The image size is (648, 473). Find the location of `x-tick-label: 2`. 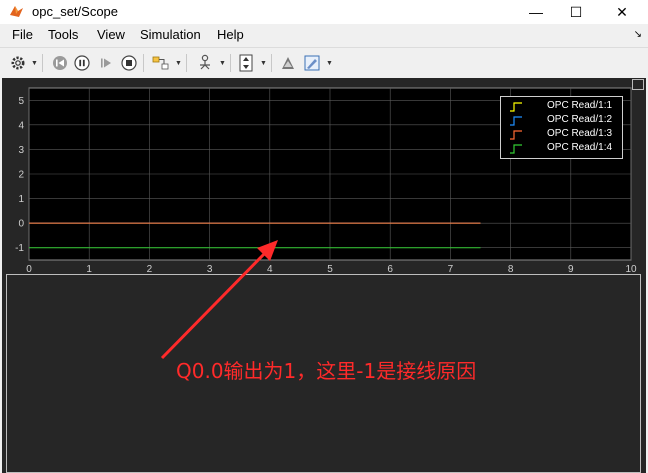

x-tick-label: 2 is located at coordinates (150, 269).